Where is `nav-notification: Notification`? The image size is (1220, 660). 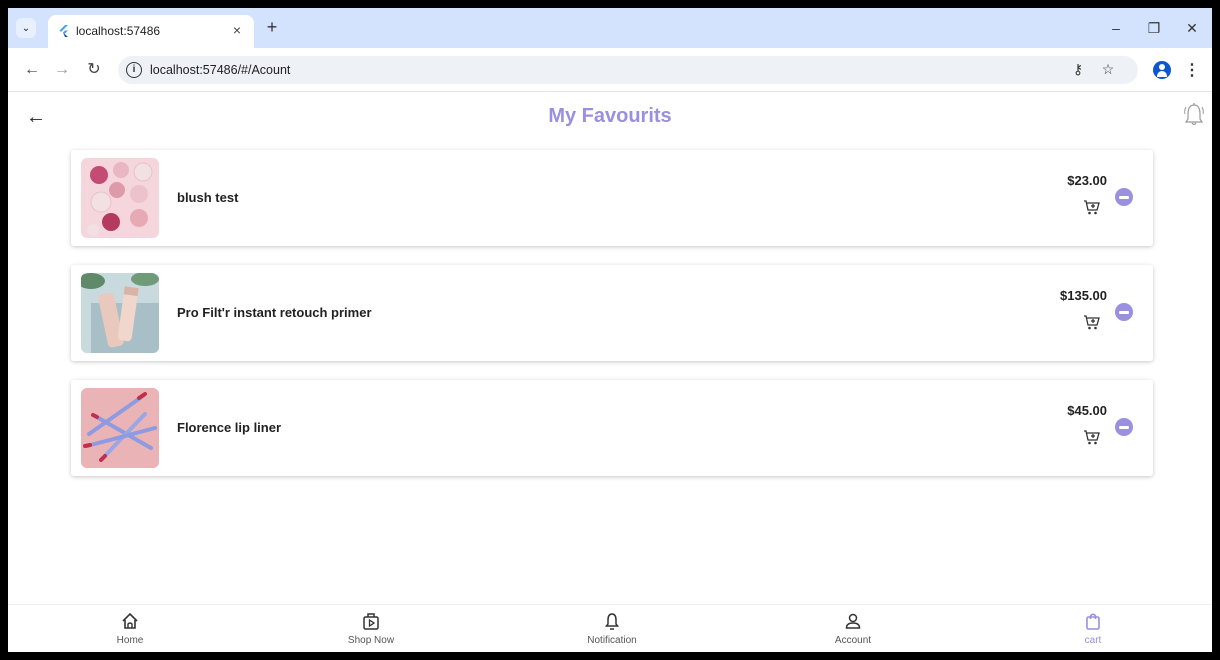 nav-notification: Notification is located at coordinates (612, 628).